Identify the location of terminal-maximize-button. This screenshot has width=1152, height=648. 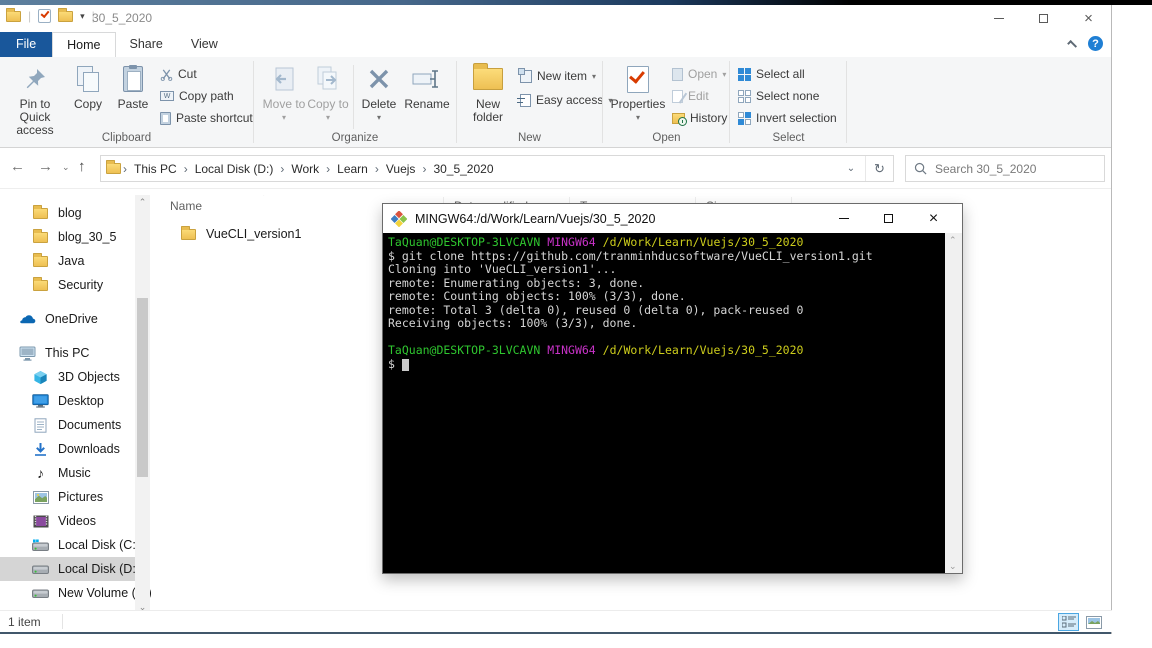
(888, 218).